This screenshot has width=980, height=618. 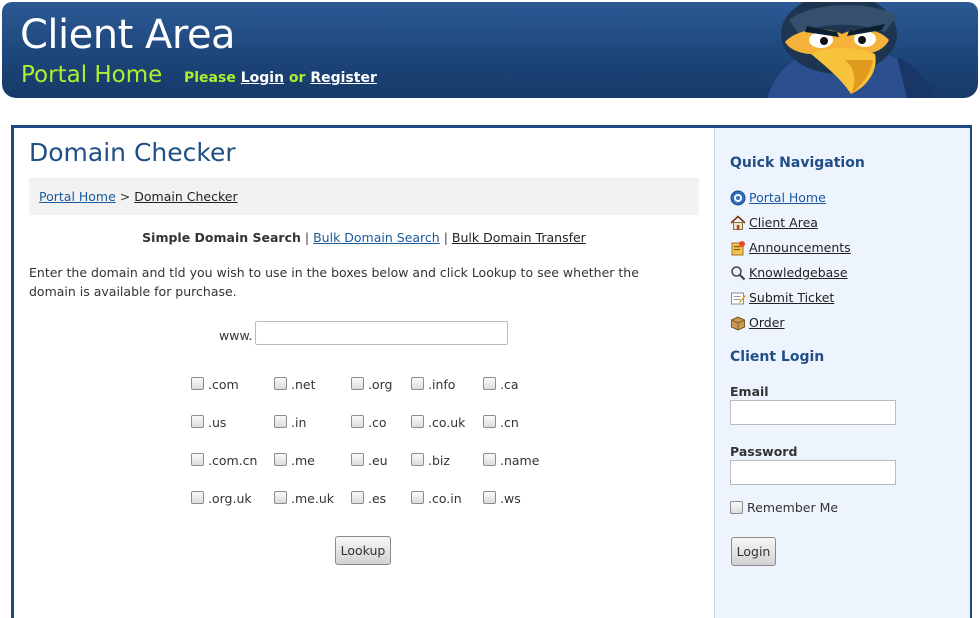 I want to click on tld-option: .ws, so click(x=502, y=498).